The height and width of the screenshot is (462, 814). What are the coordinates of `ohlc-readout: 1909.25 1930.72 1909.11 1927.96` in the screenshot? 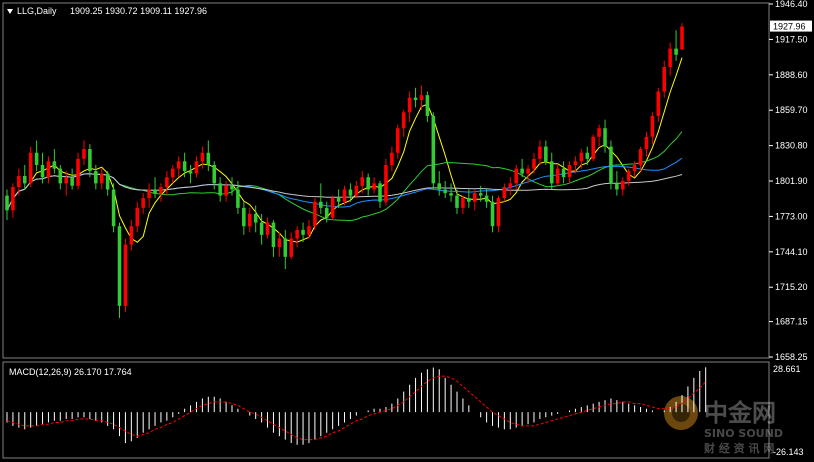 It's located at (138, 11).